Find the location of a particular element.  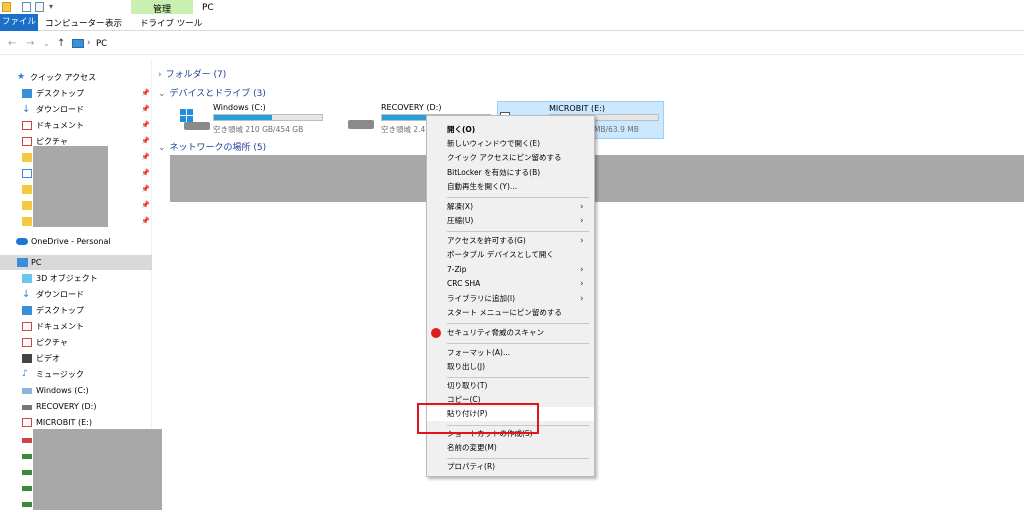

properties-icon is located at coordinates (26, 7).